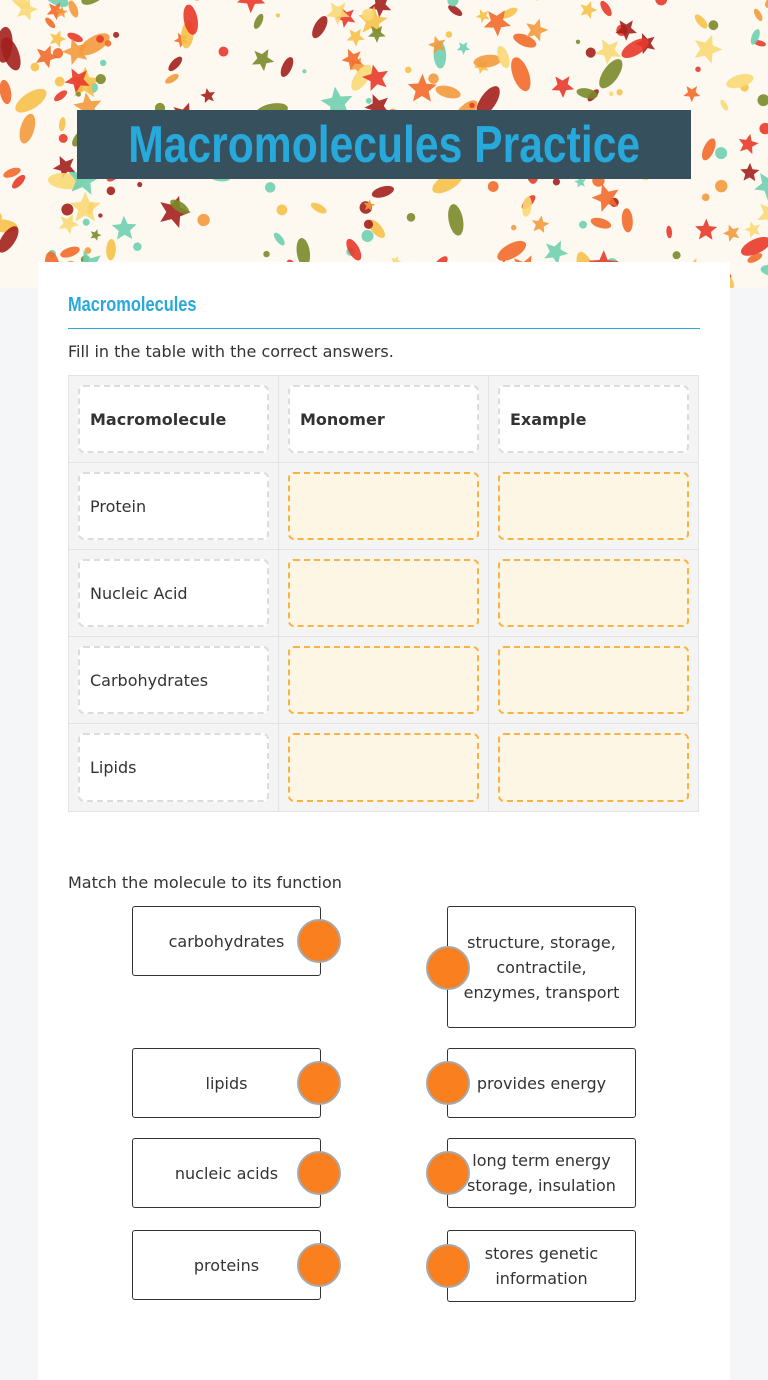 This screenshot has width=768, height=1380. What do you see at coordinates (541, 1173) in the screenshot?
I see `match-right-item: long term energy storage, insulation` at bounding box center [541, 1173].